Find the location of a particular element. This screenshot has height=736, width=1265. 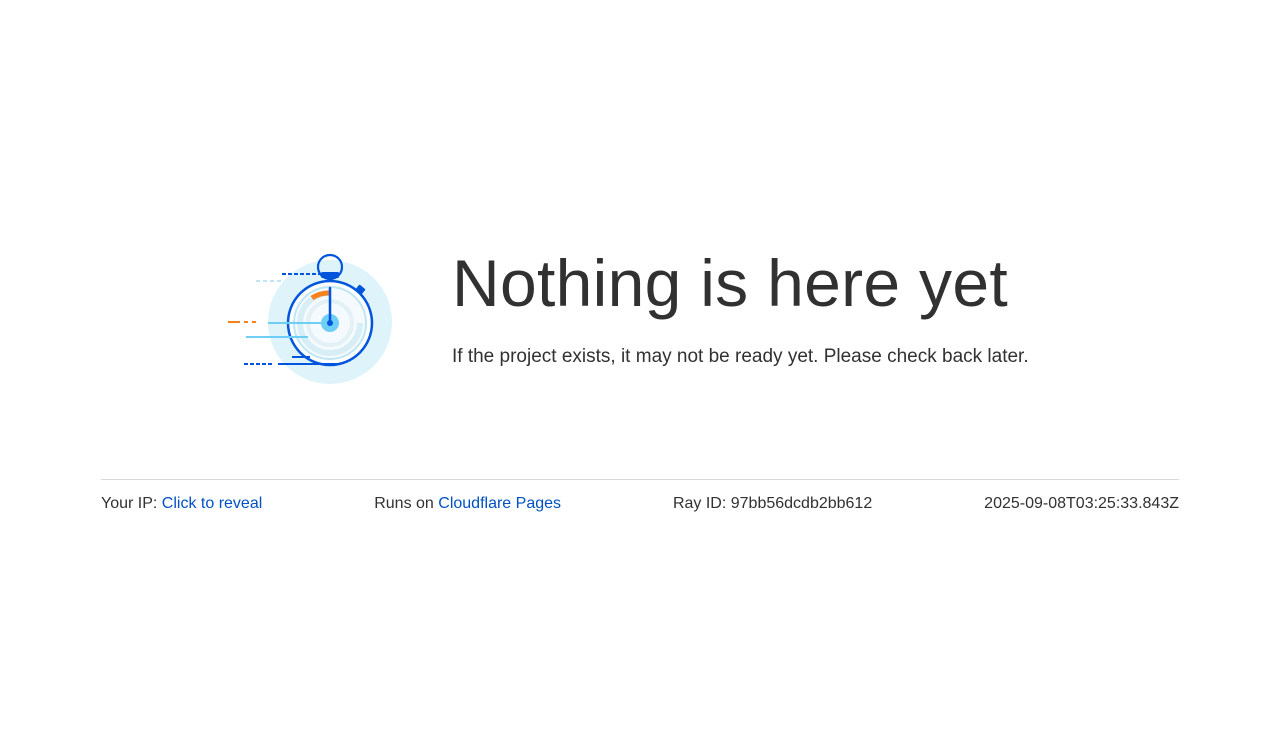

ray-id-info: Ray ID: 97bb56dcdb2bb612 is located at coordinates (772, 504).